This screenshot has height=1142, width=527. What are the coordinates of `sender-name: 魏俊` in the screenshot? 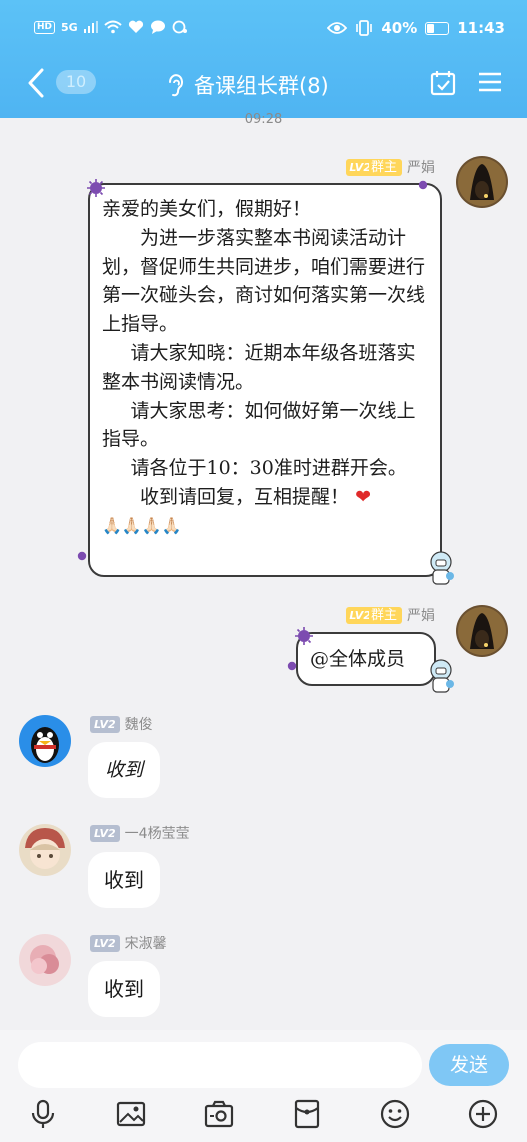 It's located at (138, 725).